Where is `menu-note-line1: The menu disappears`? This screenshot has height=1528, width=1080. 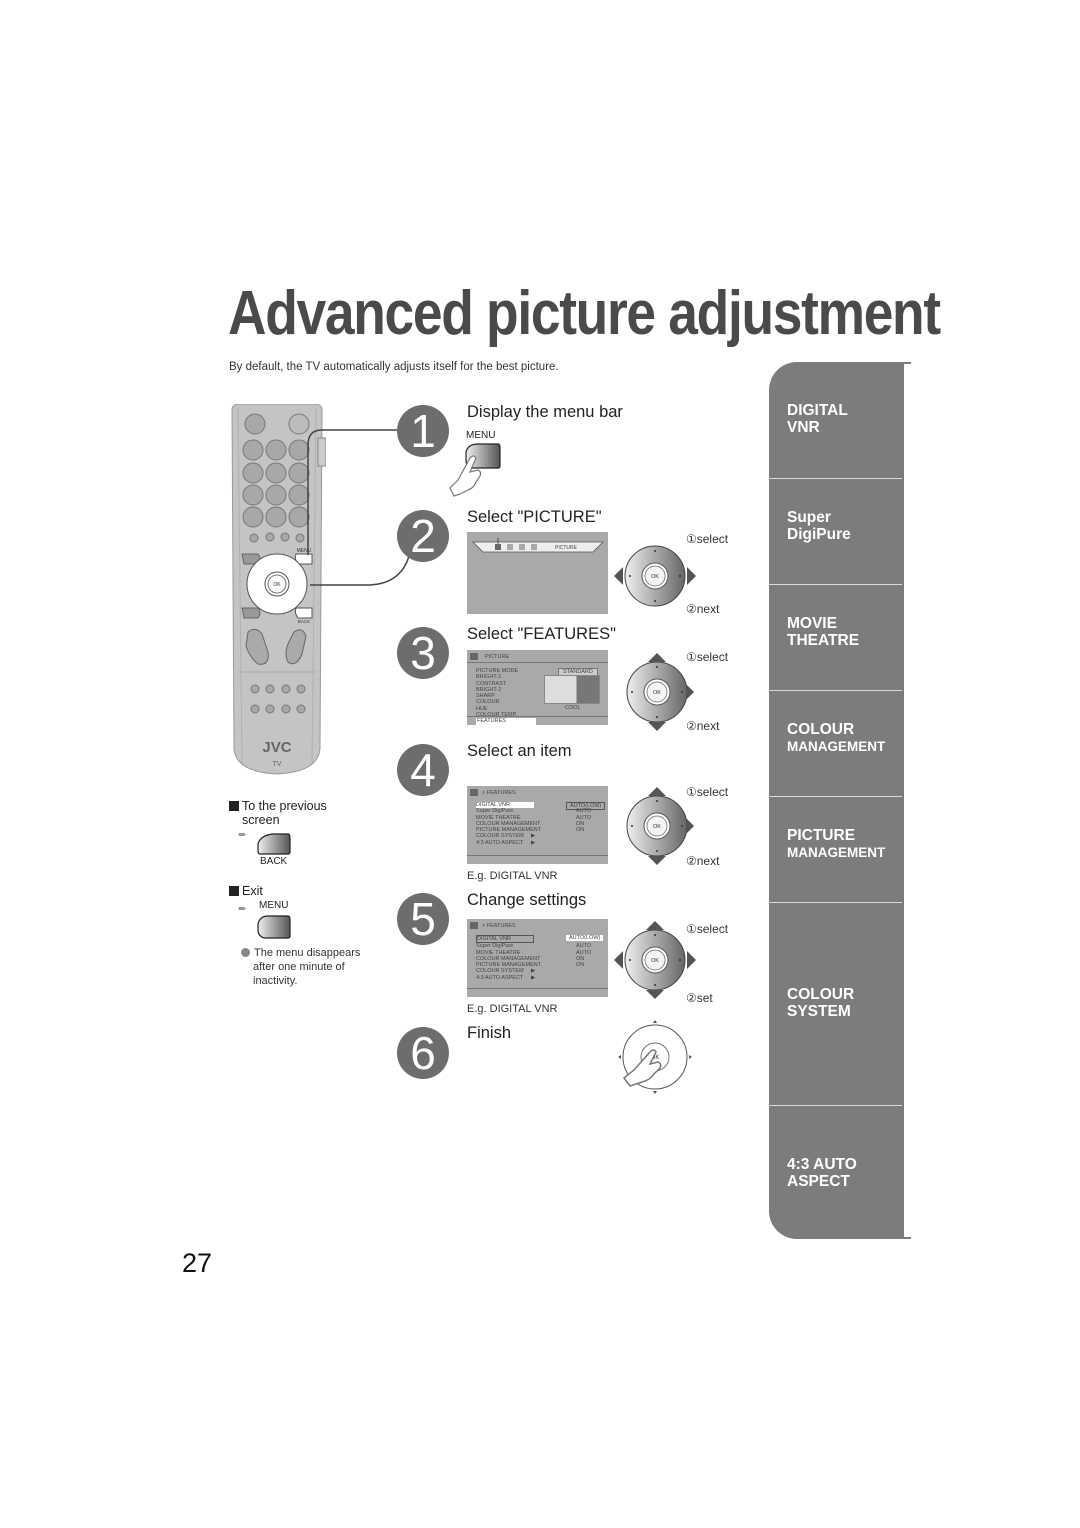 menu-note-line1: The menu disappears is located at coordinates (307, 953).